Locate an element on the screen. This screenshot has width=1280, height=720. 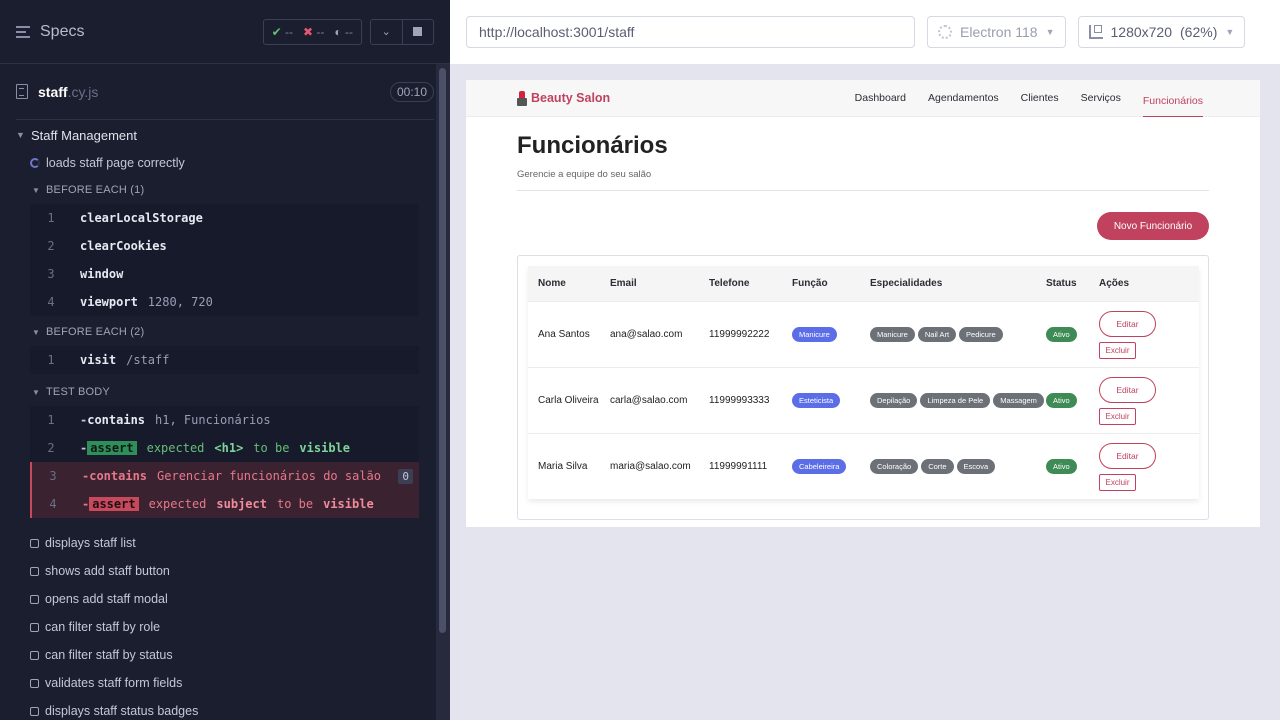
specialty-badge: Massagem is located at coordinates (1018, 400).